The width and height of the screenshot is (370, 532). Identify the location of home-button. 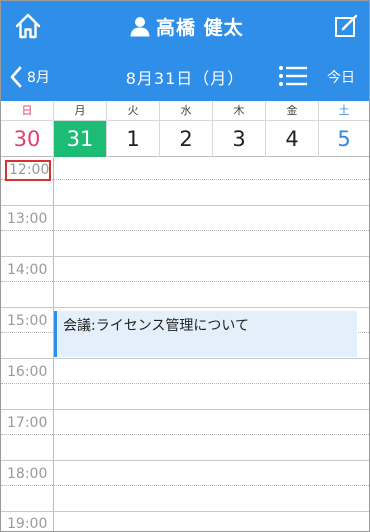
(28, 26).